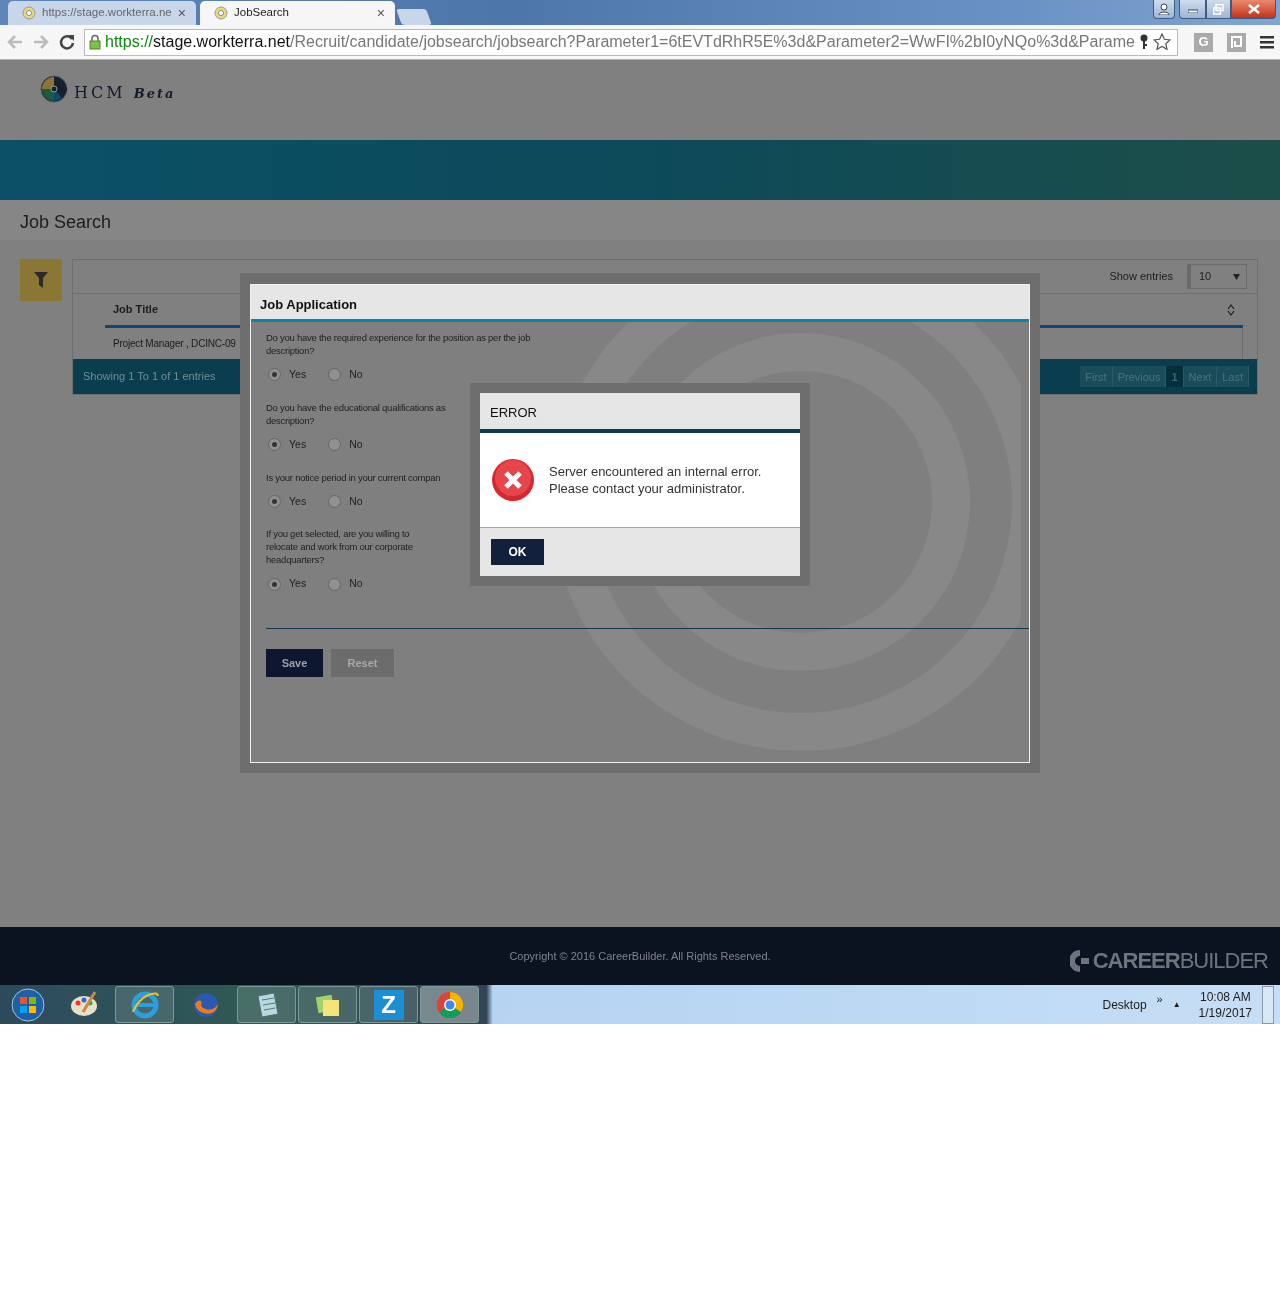  I want to click on reload-icon, so click(67, 42).